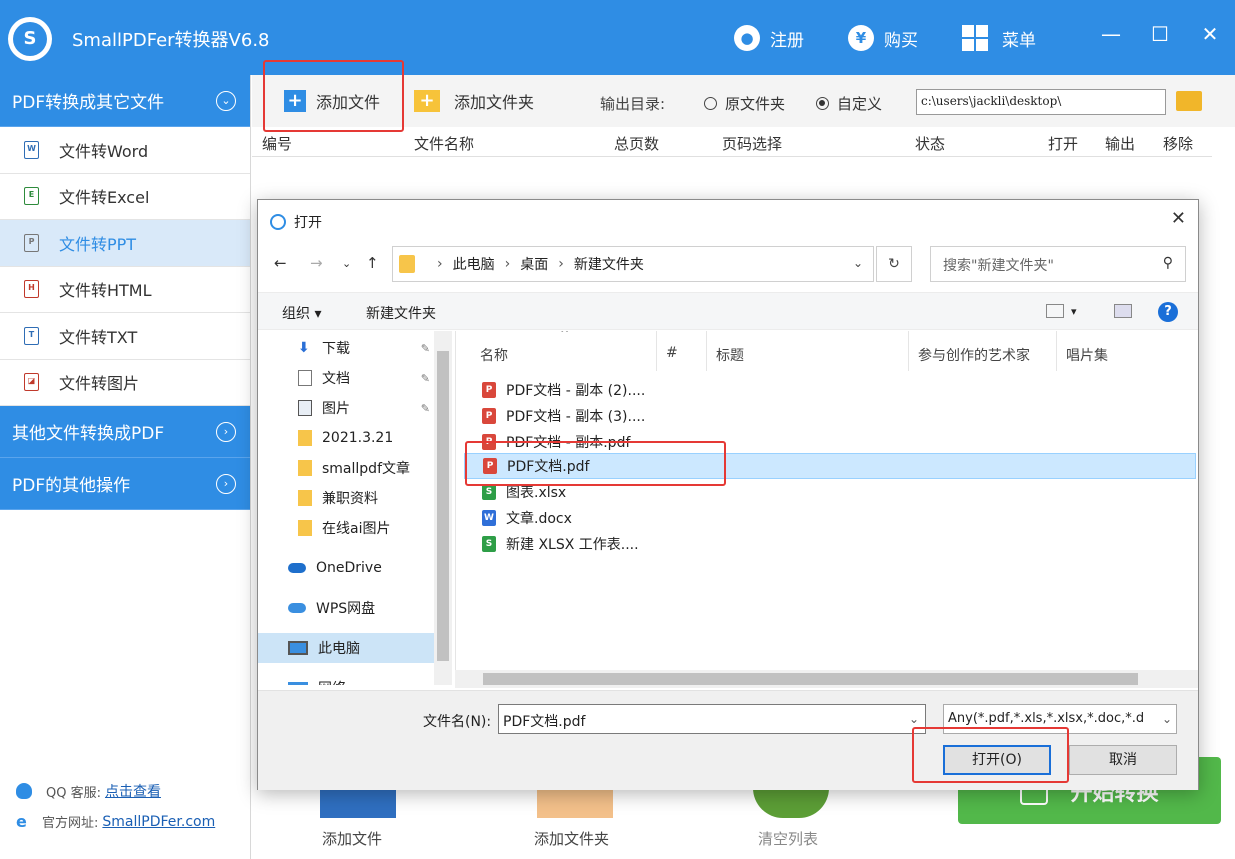 This screenshot has height=859, width=1235. What do you see at coordinates (31, 242) in the screenshot?
I see `ppt-doc-icon: P` at bounding box center [31, 242].